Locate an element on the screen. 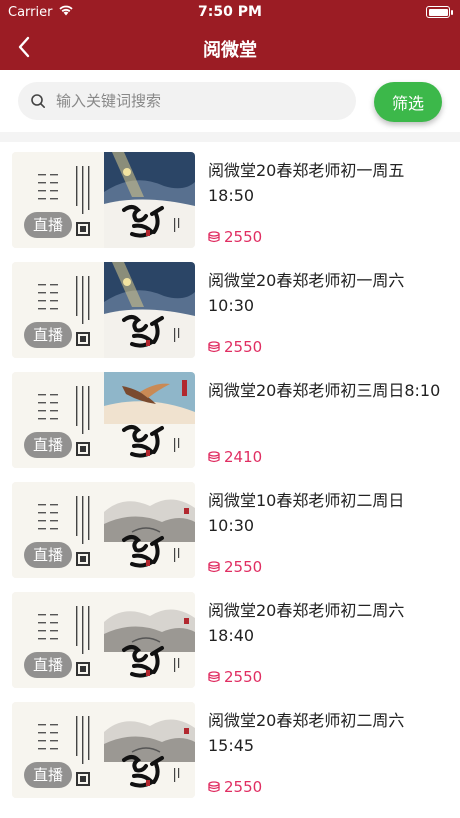 Image resolution: width=460 pixels, height=818 pixels. course-item: 直播 阅微堂20春郑老师初一周六10:30 2550 is located at coordinates (230, 307).